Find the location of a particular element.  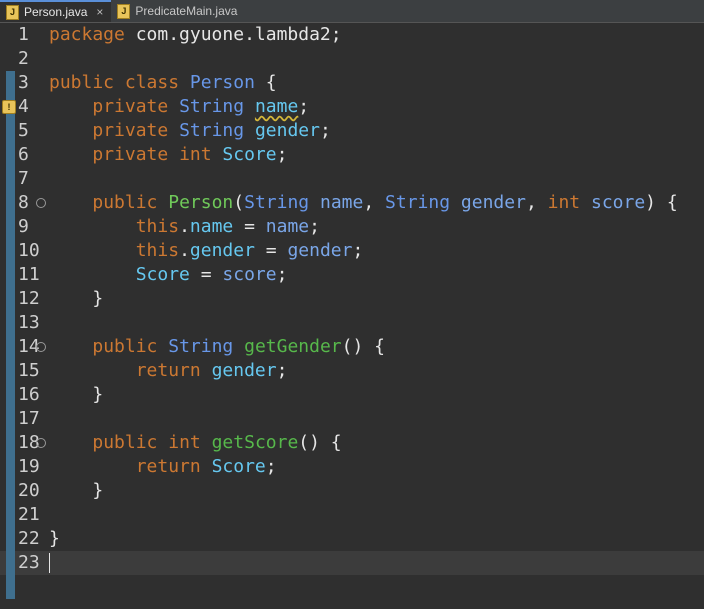

code-line: package com.gyuone.lambda2; is located at coordinates (376, 35).